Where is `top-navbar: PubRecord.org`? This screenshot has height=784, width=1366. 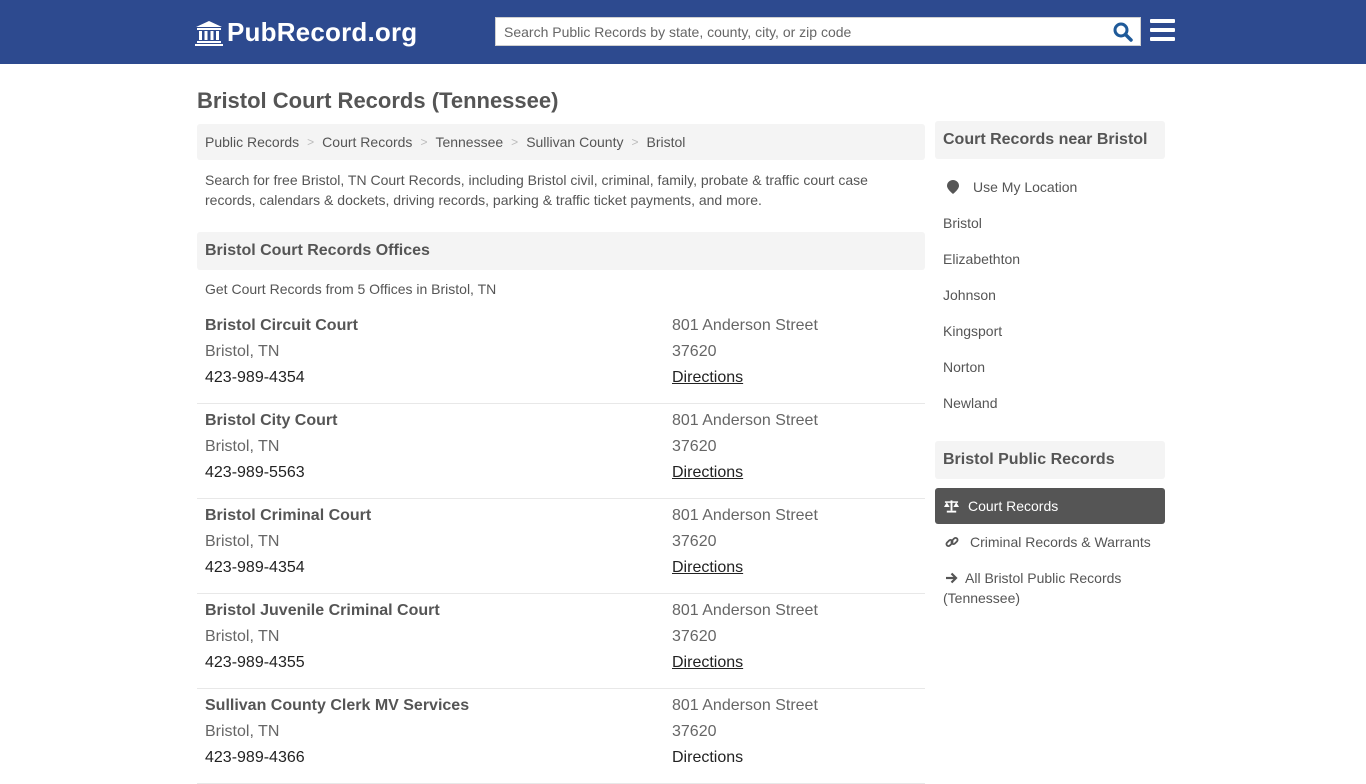 top-navbar: PubRecord.org is located at coordinates (683, 32).